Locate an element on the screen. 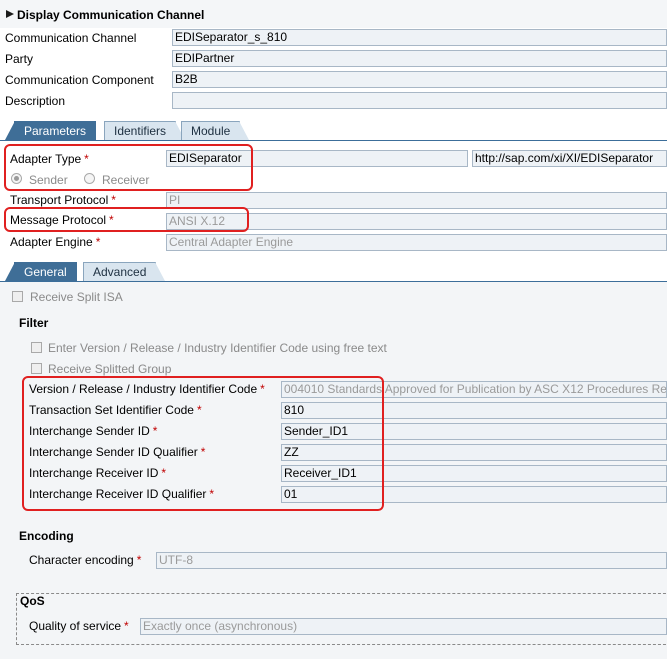 The image size is (667, 659). filter-section-title: Filter is located at coordinates (34, 323).